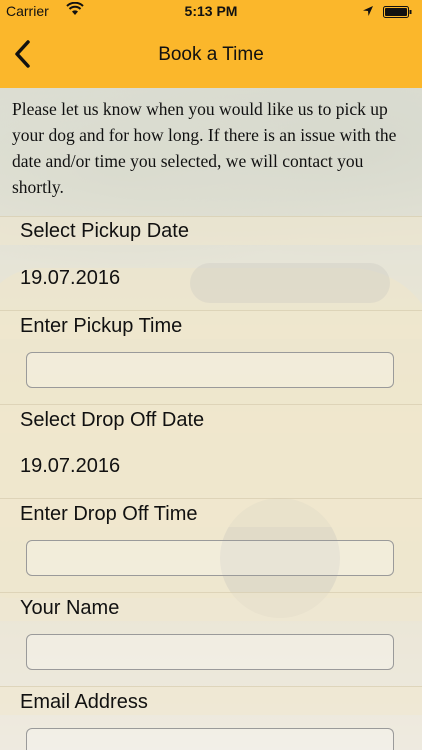 Image resolution: width=422 pixels, height=750 pixels. Describe the element at coordinates (70, 466) in the screenshot. I see `dropoff-date-value: 19.07.2016` at that location.